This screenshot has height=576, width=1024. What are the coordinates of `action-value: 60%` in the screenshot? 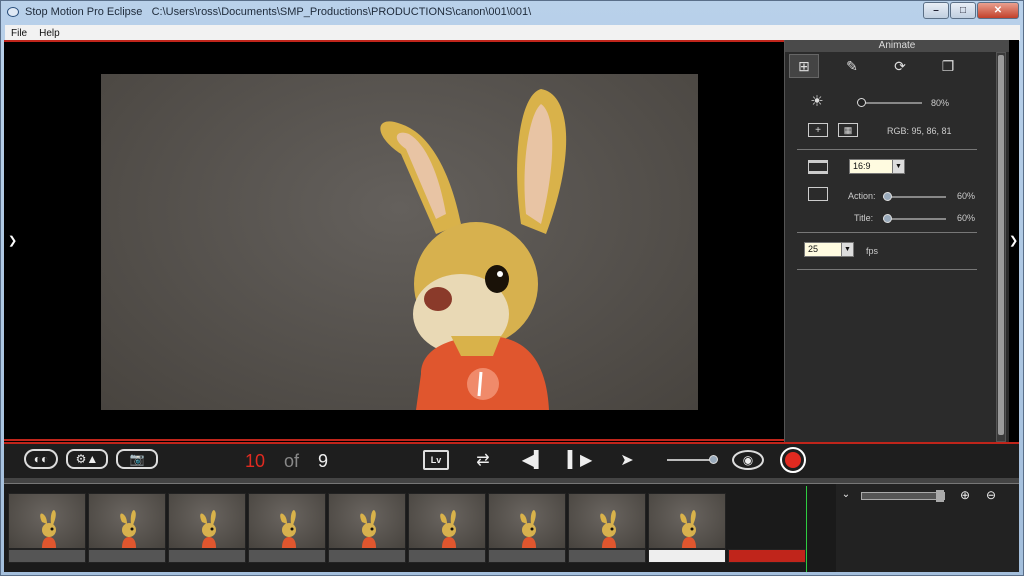 It's located at (966, 196).